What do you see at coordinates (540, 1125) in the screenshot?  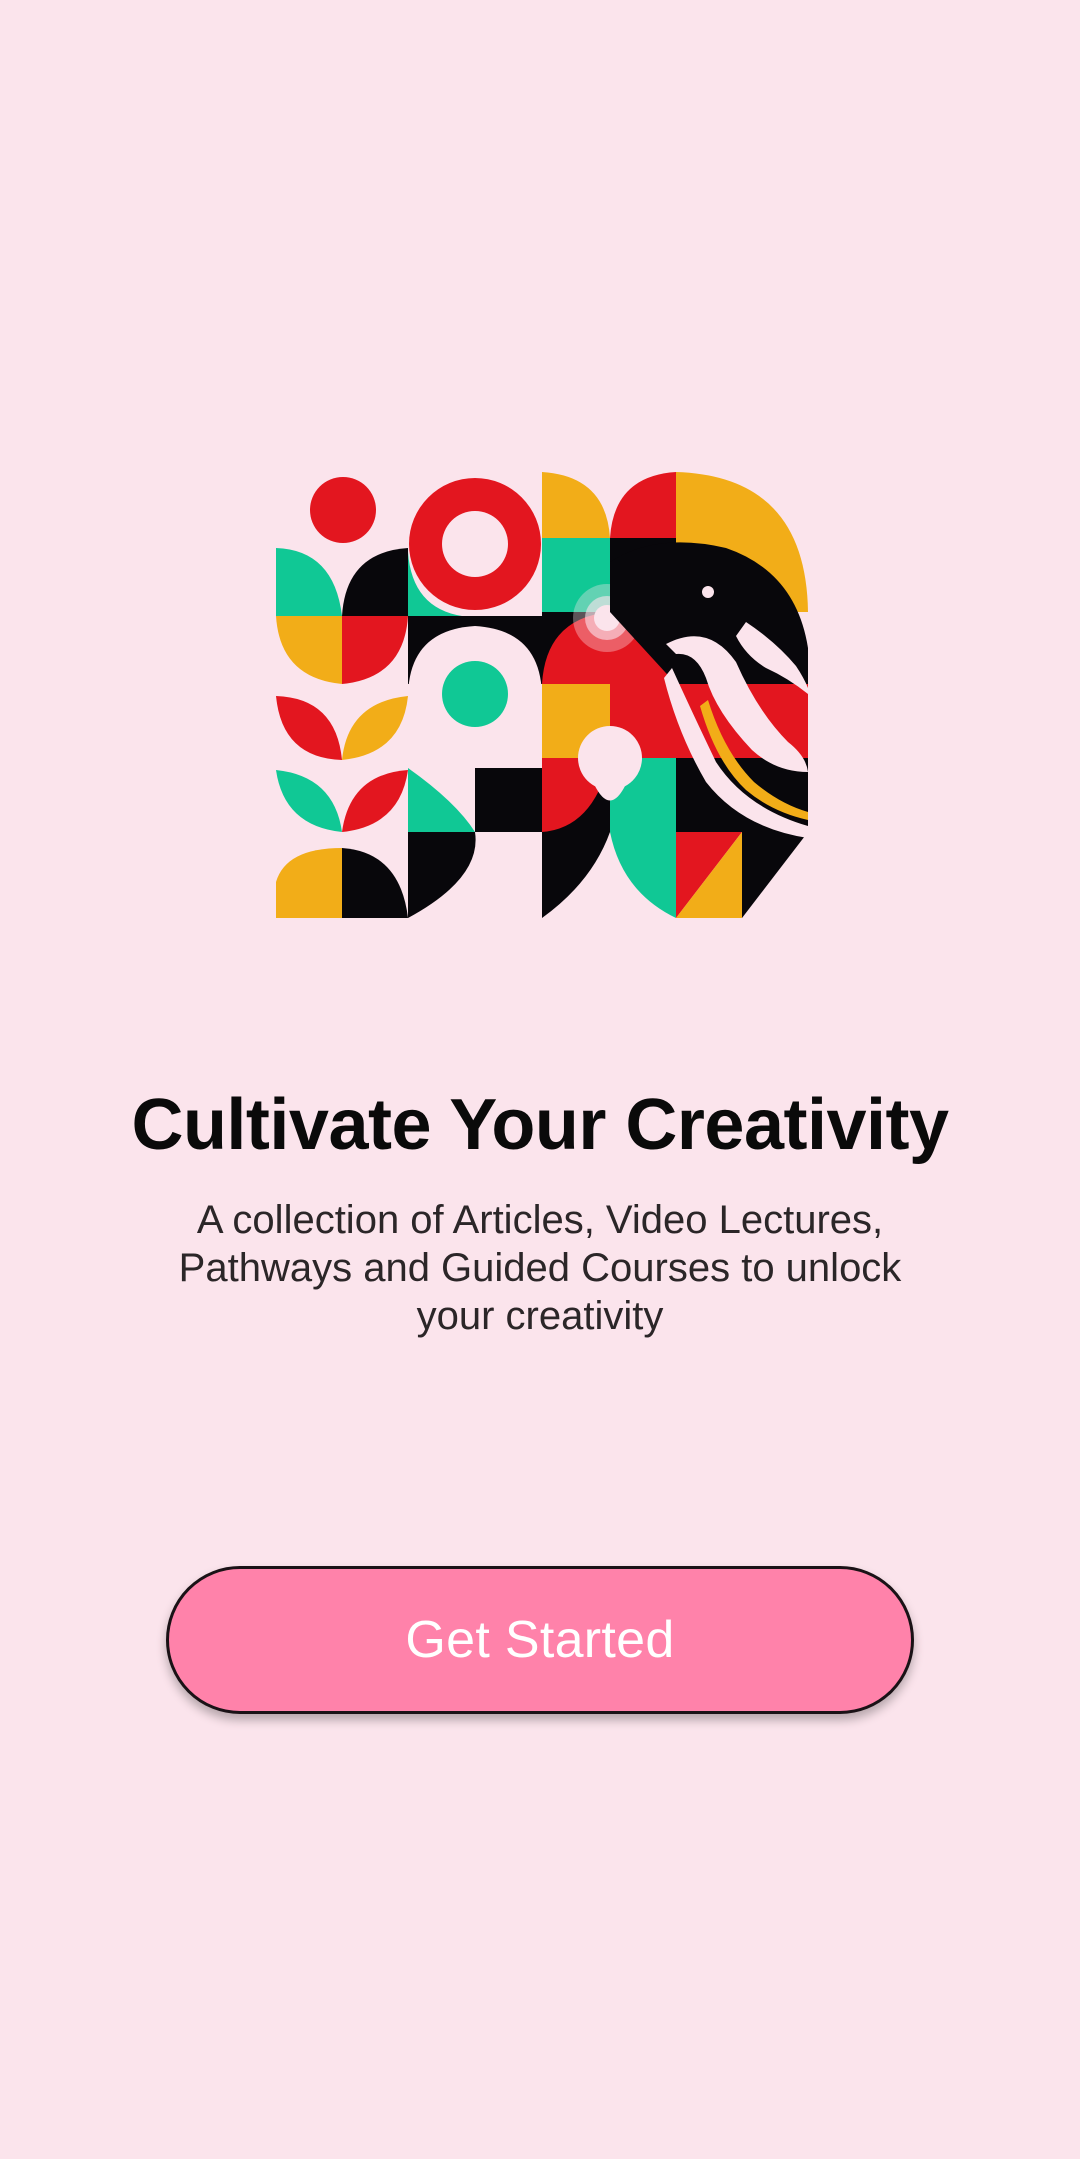 I see `page-title: Cultivate Your Creativity` at bounding box center [540, 1125].